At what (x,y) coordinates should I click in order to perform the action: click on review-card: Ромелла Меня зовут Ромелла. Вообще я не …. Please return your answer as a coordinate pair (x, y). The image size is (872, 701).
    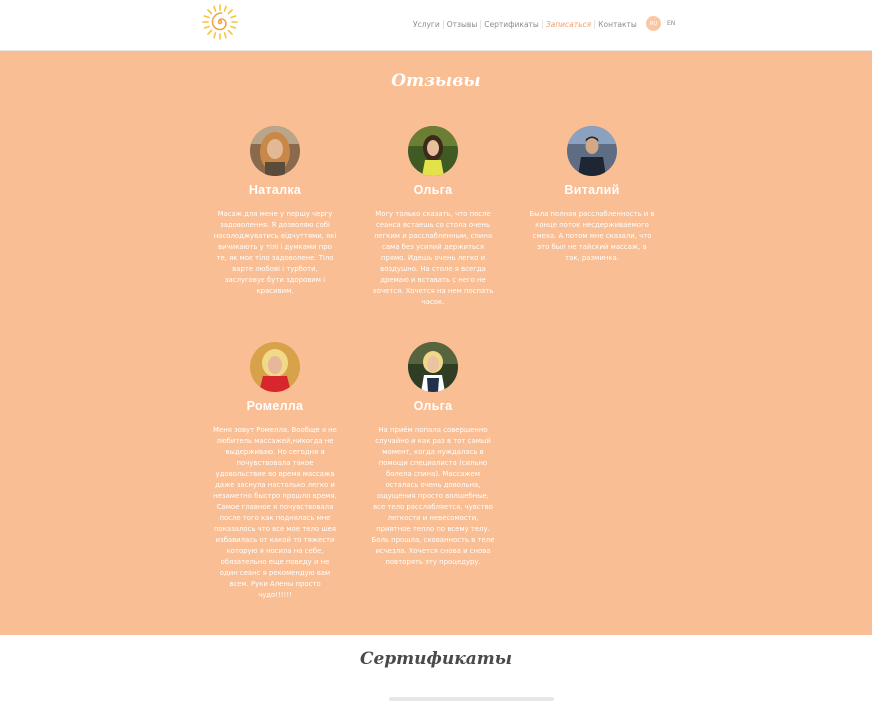
    Looking at the image, I should click on (275, 471).